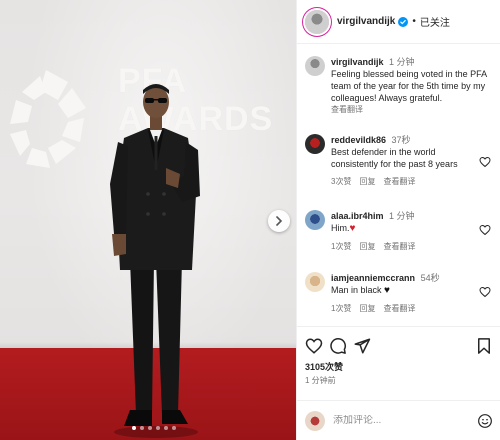 This screenshot has height=440, width=500. Describe the element at coordinates (405, 228) in the screenshot. I see `comment-text-row: Him.♥` at that location.